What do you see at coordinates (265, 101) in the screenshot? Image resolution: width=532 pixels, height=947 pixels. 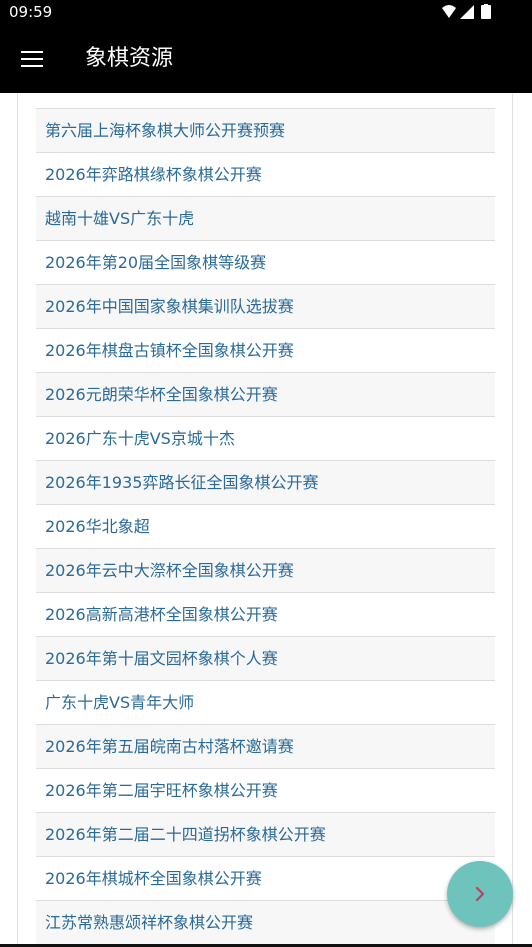 I see `list-item-partial: ■■■■■■■■■■■■■■` at bounding box center [265, 101].